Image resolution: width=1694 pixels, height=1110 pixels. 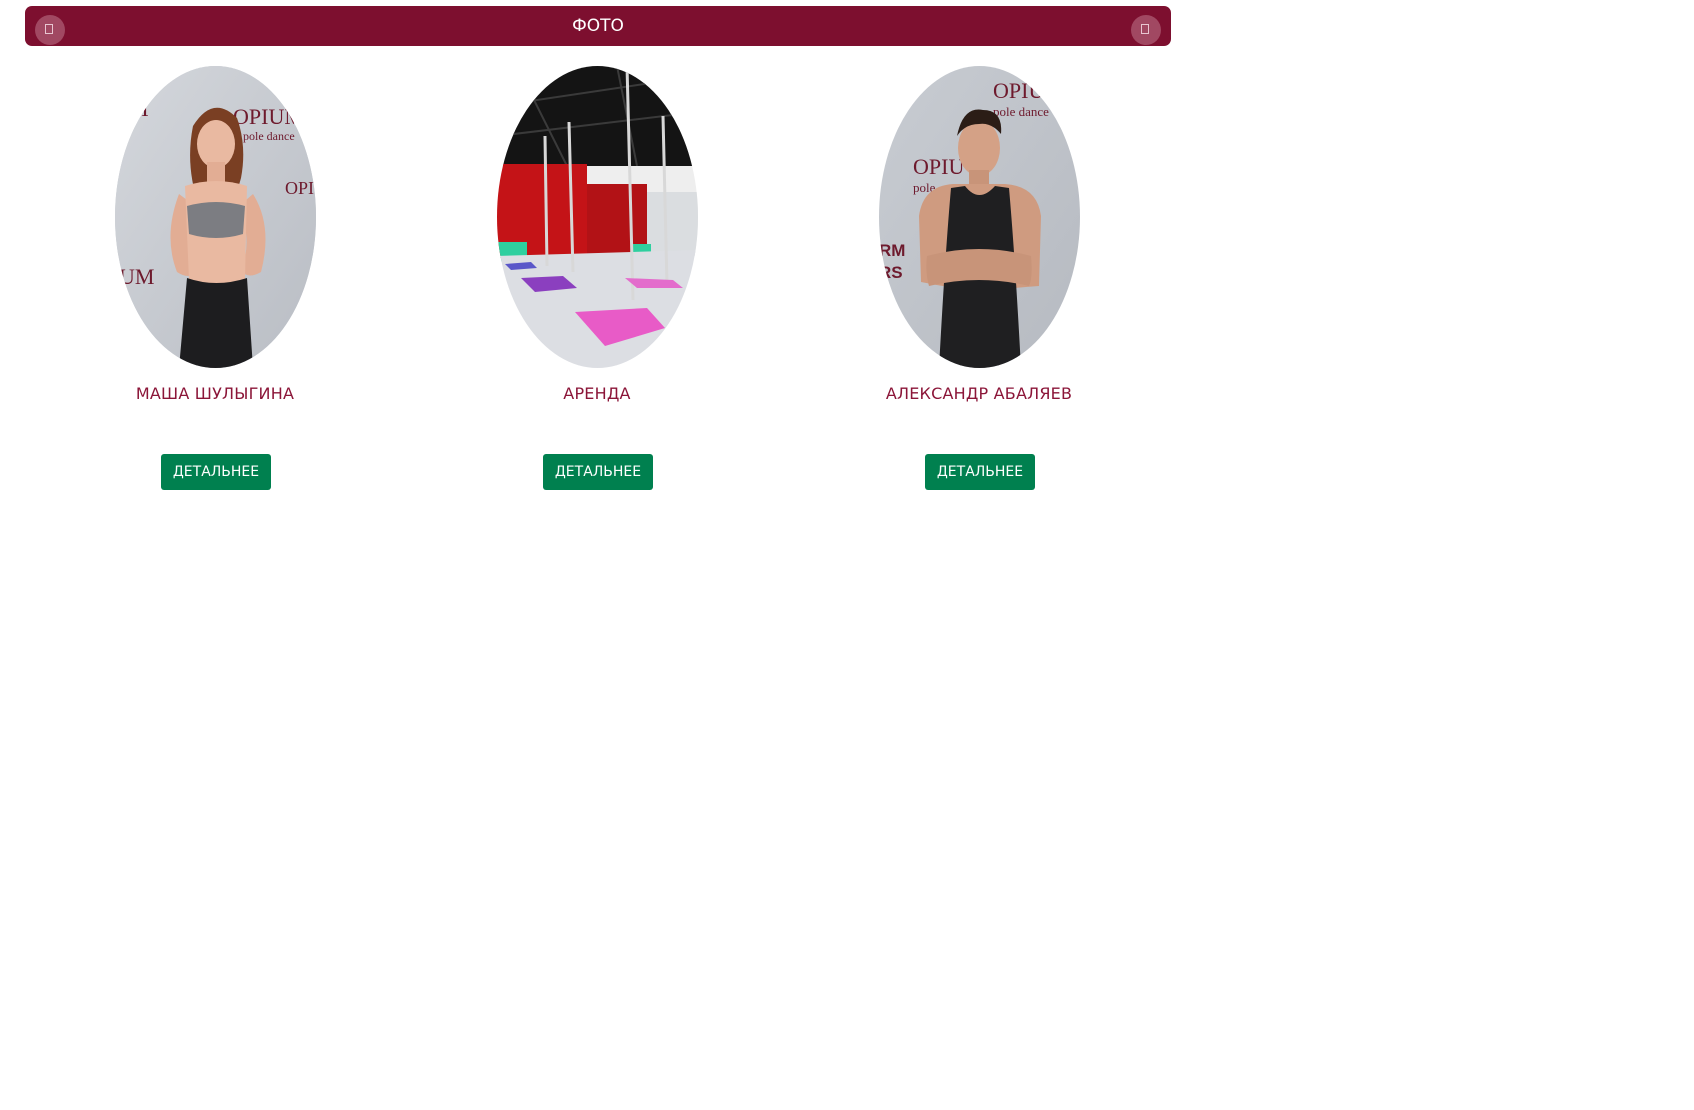 I want to click on portrait-photo: M OPIUM pole dance OPIU UM, so click(x=215, y=217).